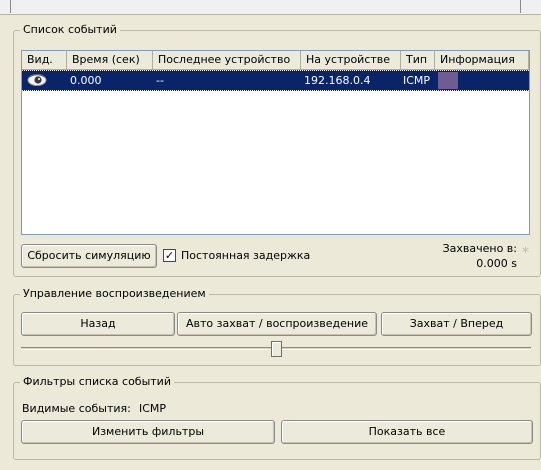  What do you see at coordinates (227, 60) in the screenshot?
I see `column-header-last-device: Последнее устройство` at bounding box center [227, 60].